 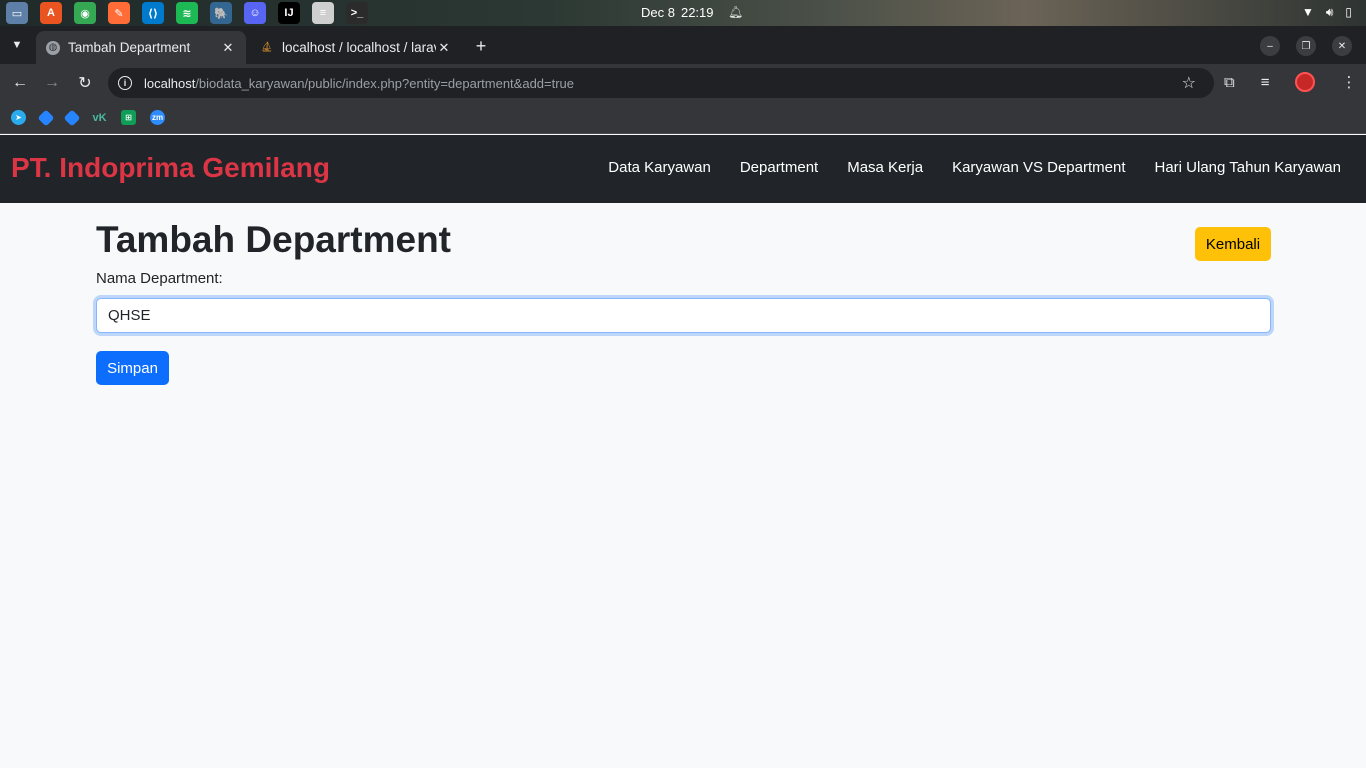 I want to click on system-tray: ▼ 🔊︎ ▯, so click(x=1327, y=12).